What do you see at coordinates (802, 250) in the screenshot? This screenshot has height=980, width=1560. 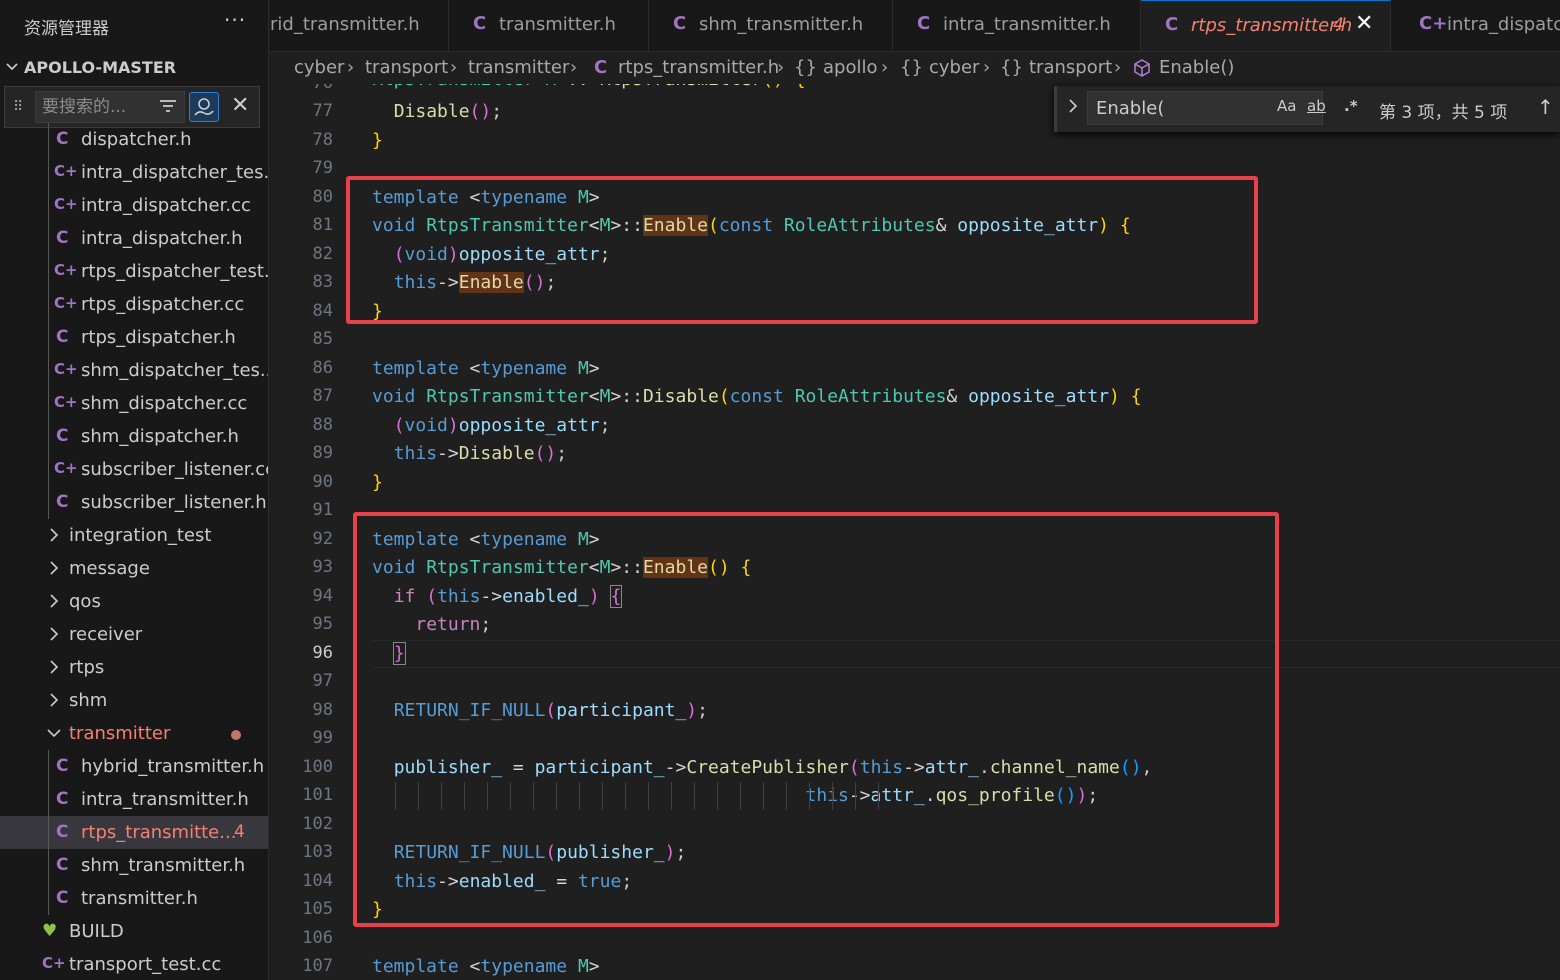 I see `highlight-box-enable-with-attr` at bounding box center [802, 250].